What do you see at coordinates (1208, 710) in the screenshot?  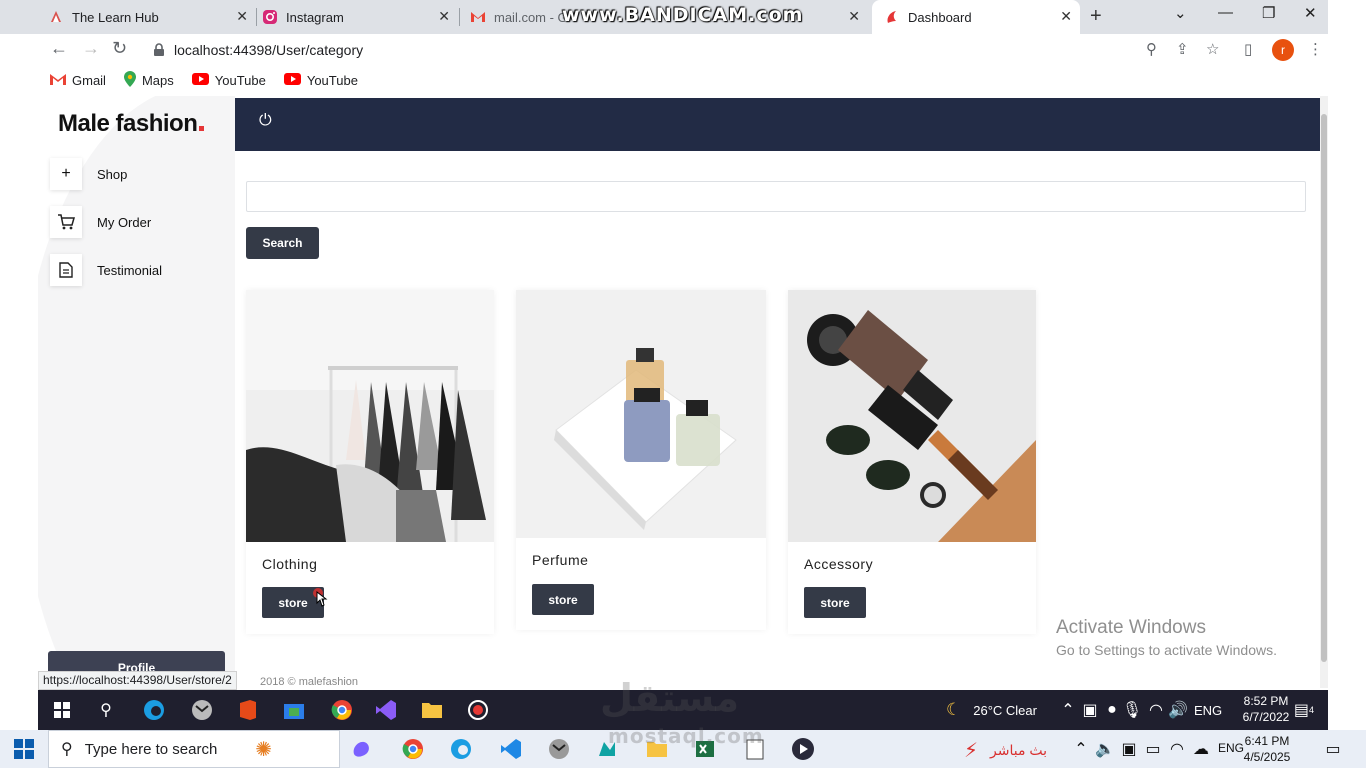 I see `language-indicator: ENG` at bounding box center [1208, 710].